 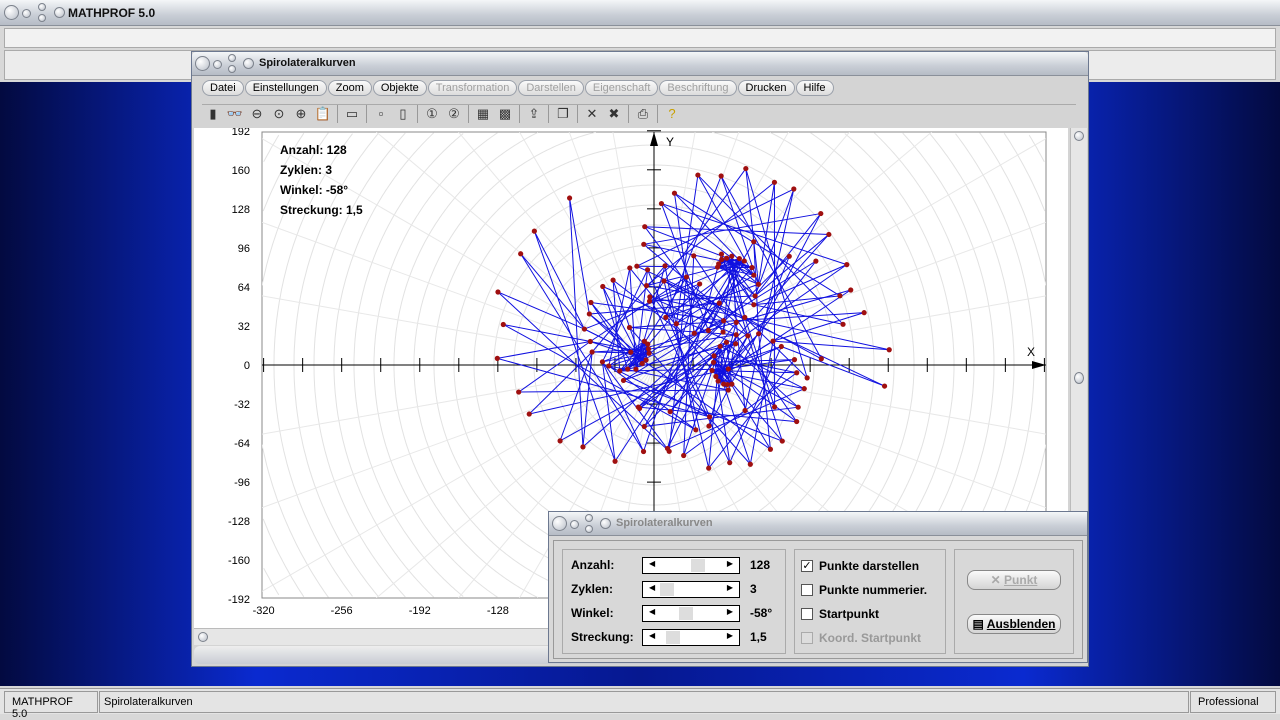 What do you see at coordinates (644, 702) in the screenshot?
I see `status-module: Spirolateralkurven` at bounding box center [644, 702].